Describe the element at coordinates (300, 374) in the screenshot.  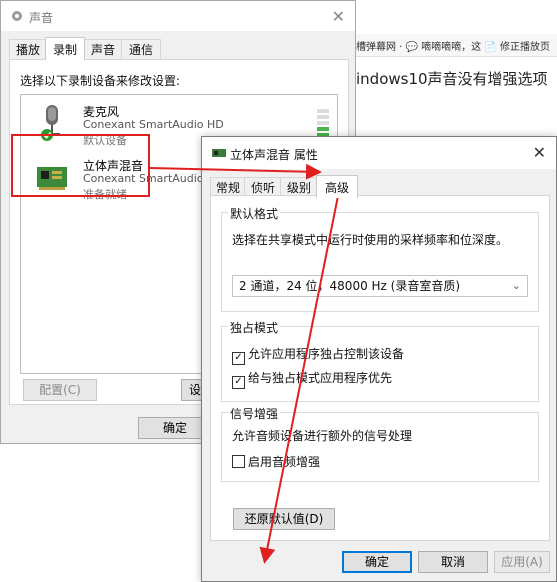
I see `arrow-to-enhancement-checkbox` at that location.